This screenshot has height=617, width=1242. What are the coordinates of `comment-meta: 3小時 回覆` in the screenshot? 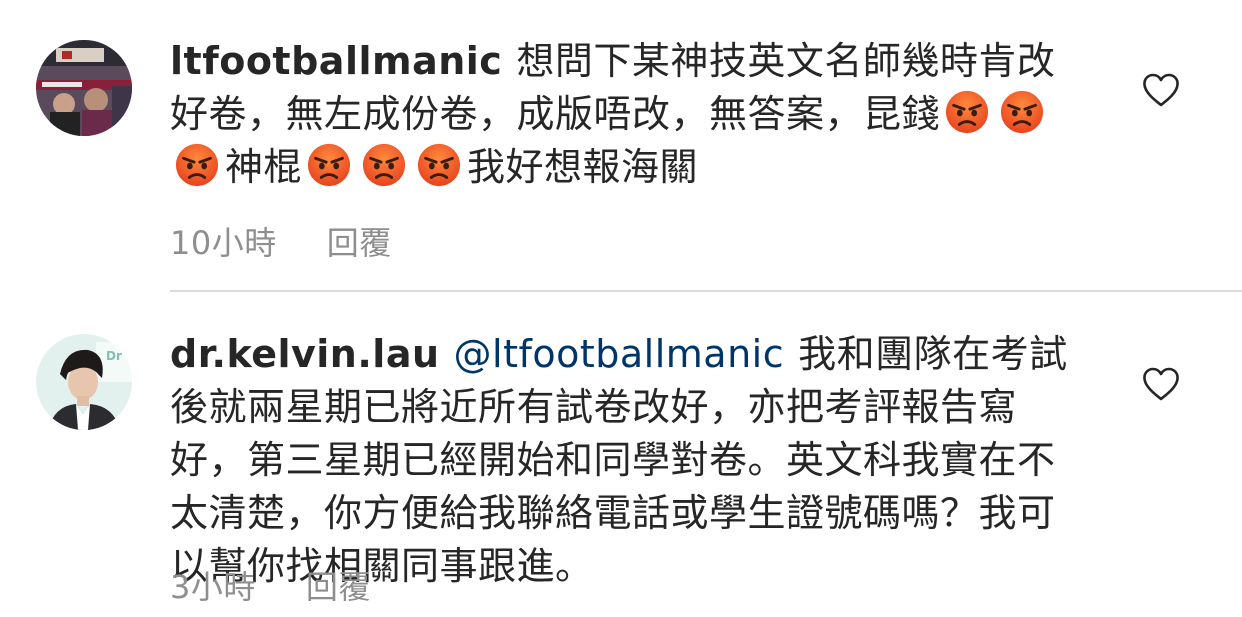 It's located at (270, 585).